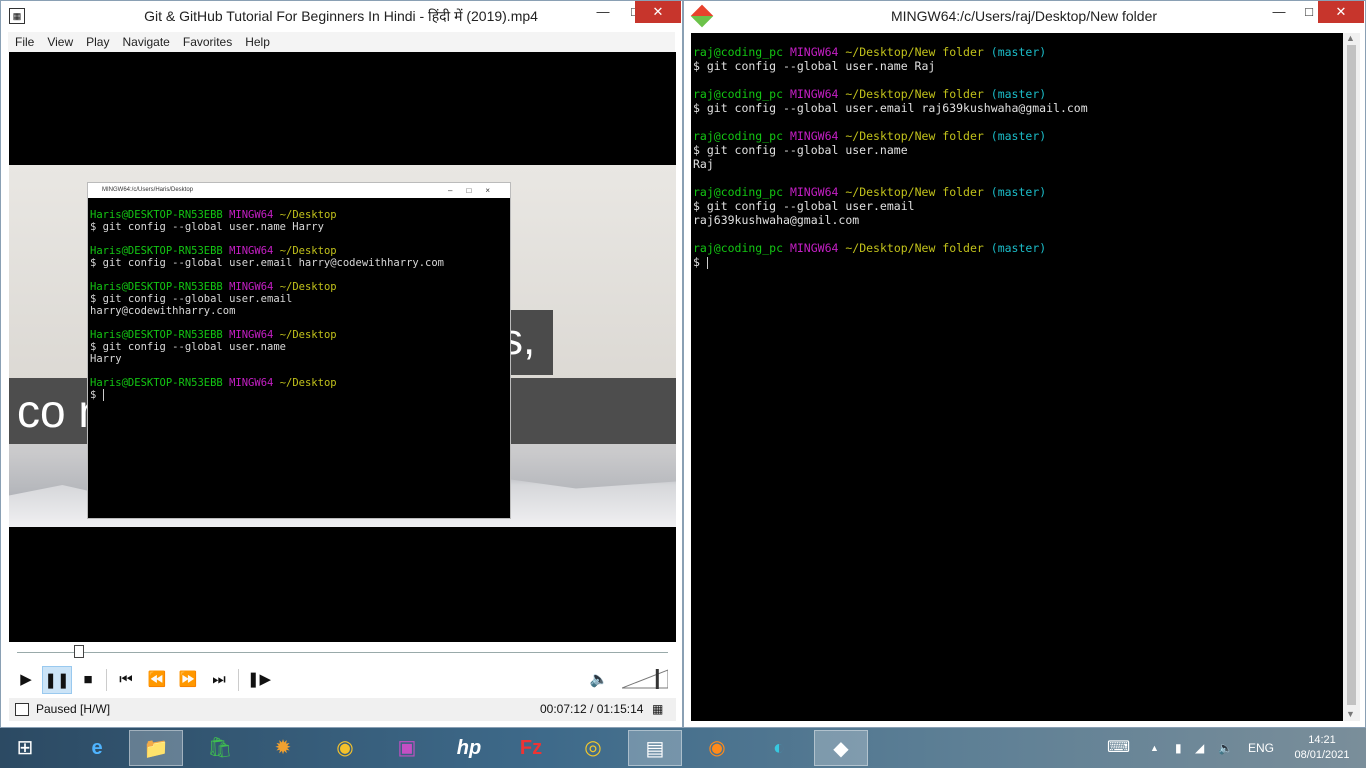  I want to click on filezilla-icon: Fz, so click(531, 748).